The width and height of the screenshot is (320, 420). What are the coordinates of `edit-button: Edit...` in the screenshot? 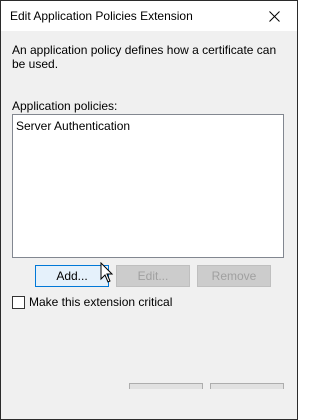 It's located at (153, 276).